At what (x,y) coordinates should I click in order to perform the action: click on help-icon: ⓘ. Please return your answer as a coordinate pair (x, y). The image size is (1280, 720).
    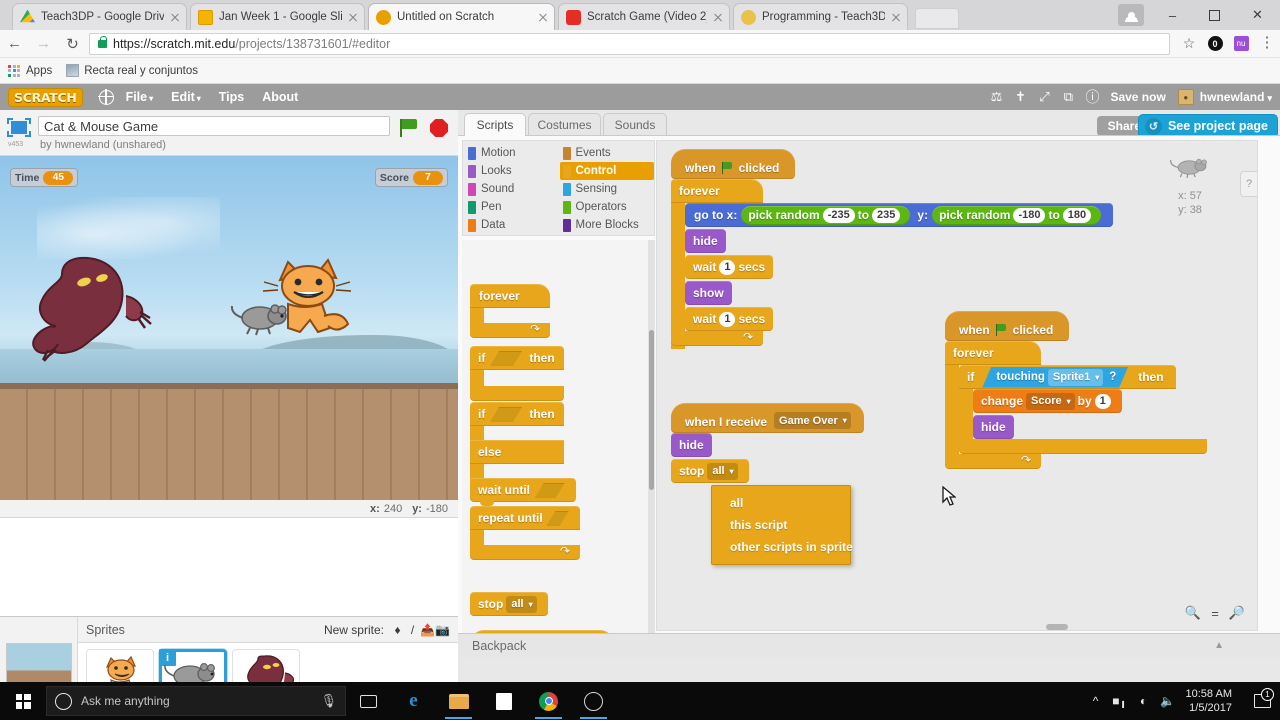
    Looking at the image, I should click on (1092, 97).